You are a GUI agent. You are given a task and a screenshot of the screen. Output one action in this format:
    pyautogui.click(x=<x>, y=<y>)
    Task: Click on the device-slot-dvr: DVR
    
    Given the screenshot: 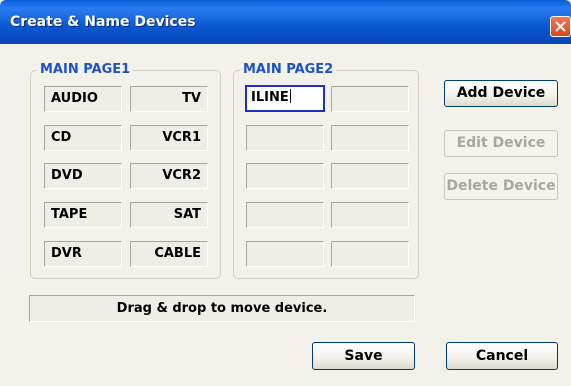 What is the action you would take?
    pyautogui.click(x=83, y=254)
    